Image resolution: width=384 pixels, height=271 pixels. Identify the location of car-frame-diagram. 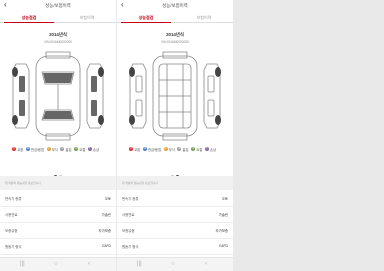
(175, 96).